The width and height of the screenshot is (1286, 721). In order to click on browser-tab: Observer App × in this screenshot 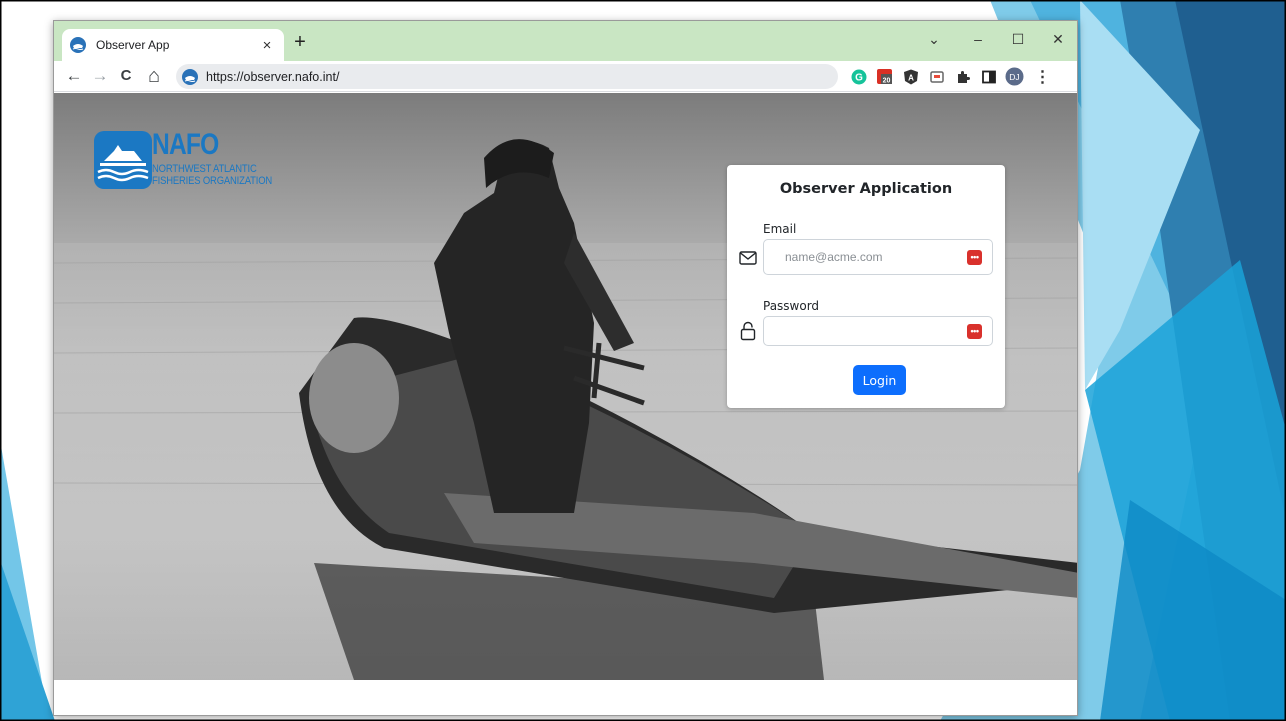, I will do `click(173, 45)`.